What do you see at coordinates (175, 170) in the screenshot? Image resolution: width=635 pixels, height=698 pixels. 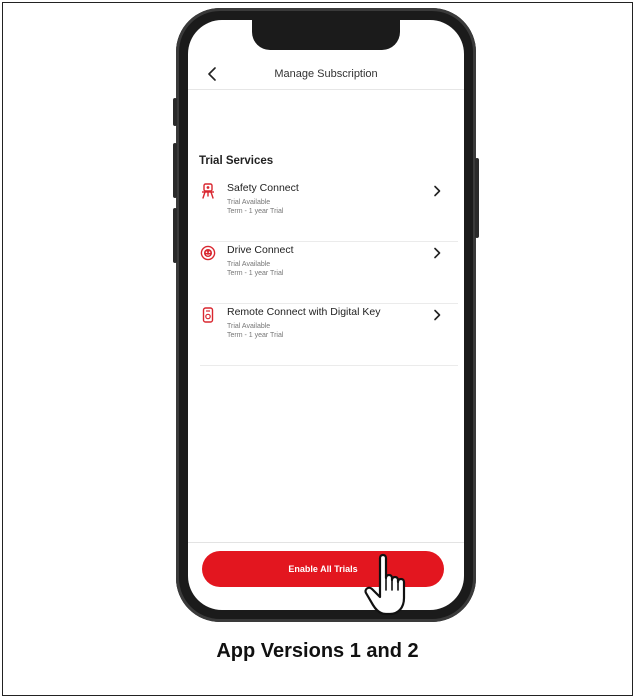 I see `volume-up-button` at bounding box center [175, 170].